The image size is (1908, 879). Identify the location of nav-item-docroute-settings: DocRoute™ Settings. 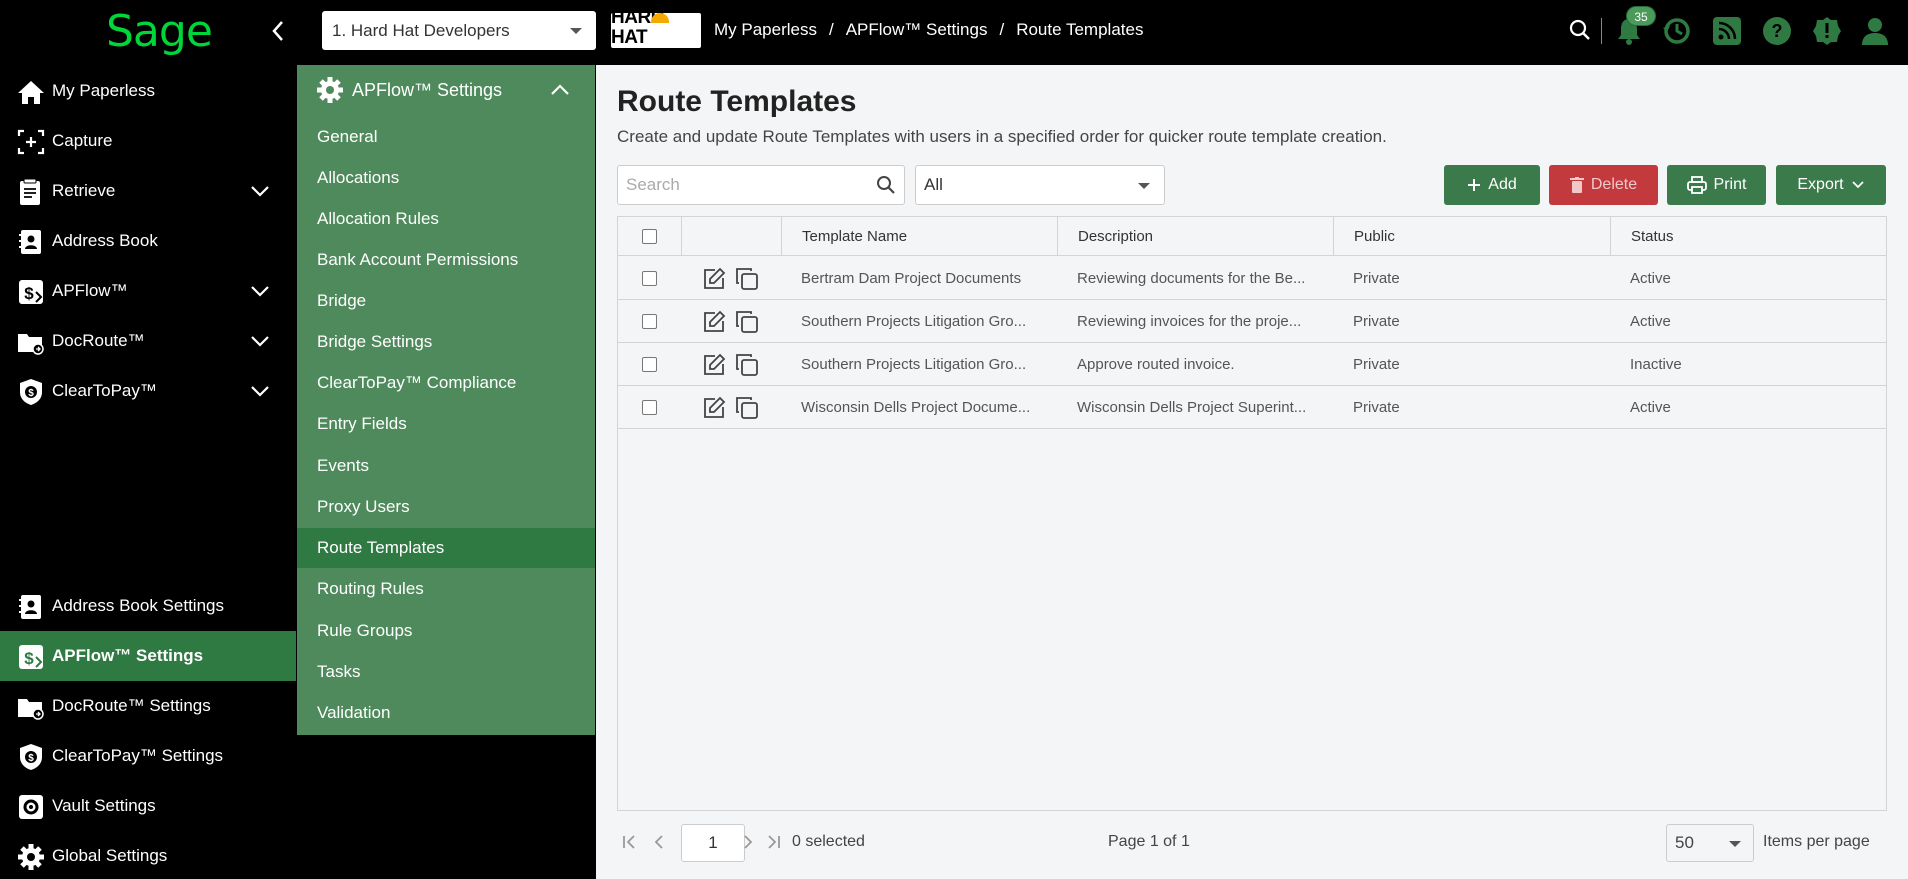
(148, 706).